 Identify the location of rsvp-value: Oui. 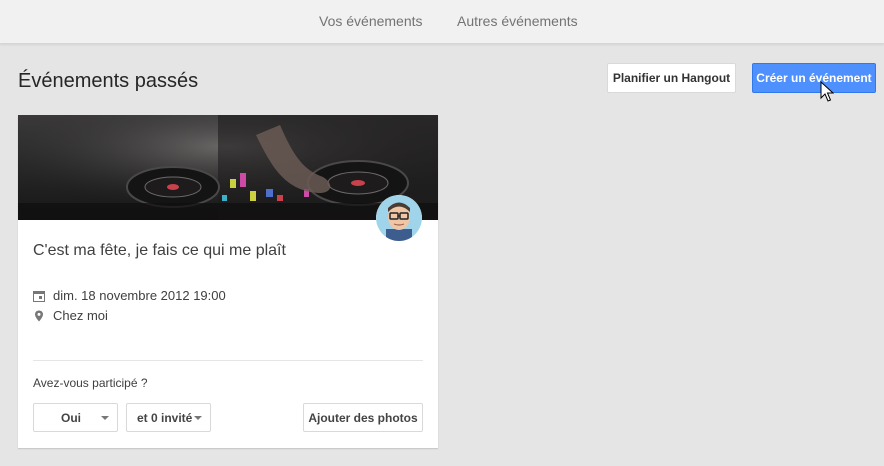
(71, 417).